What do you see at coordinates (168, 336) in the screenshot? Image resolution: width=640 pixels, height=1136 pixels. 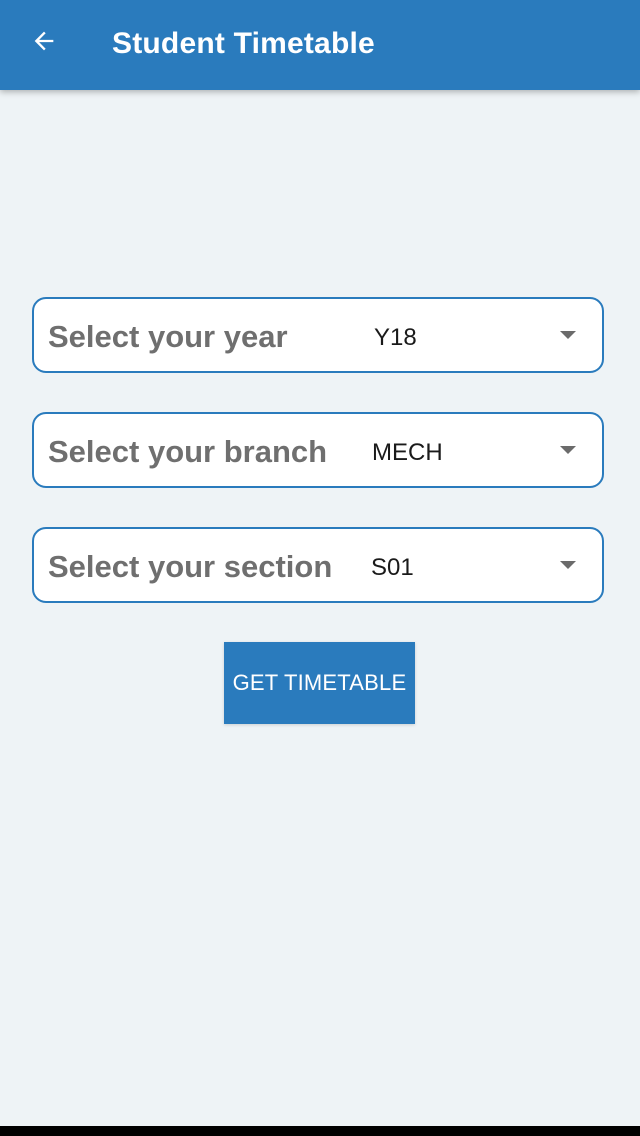 I see `year-label: Select your year` at bounding box center [168, 336].